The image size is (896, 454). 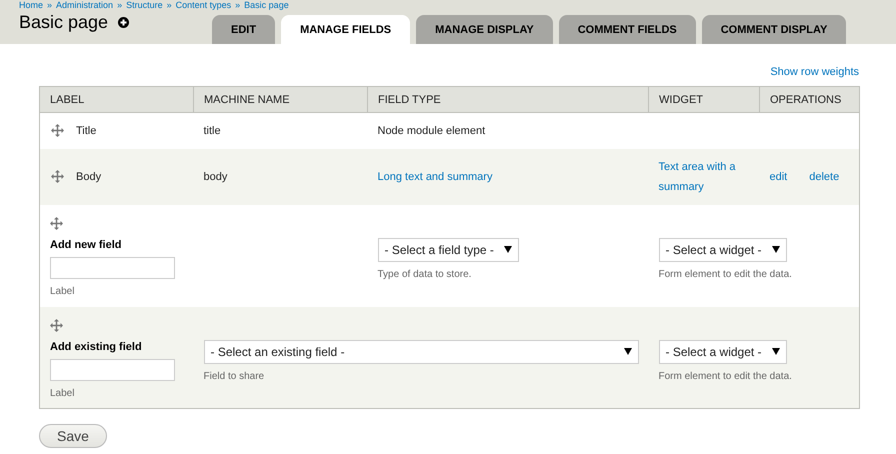 I want to click on save-button: Save, so click(x=73, y=436).